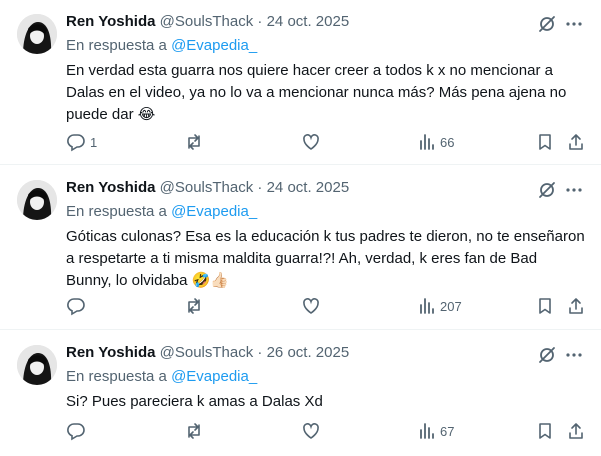 This screenshot has height=456, width=601. Describe the element at coordinates (447, 431) in the screenshot. I see `views-count: 67` at that location.